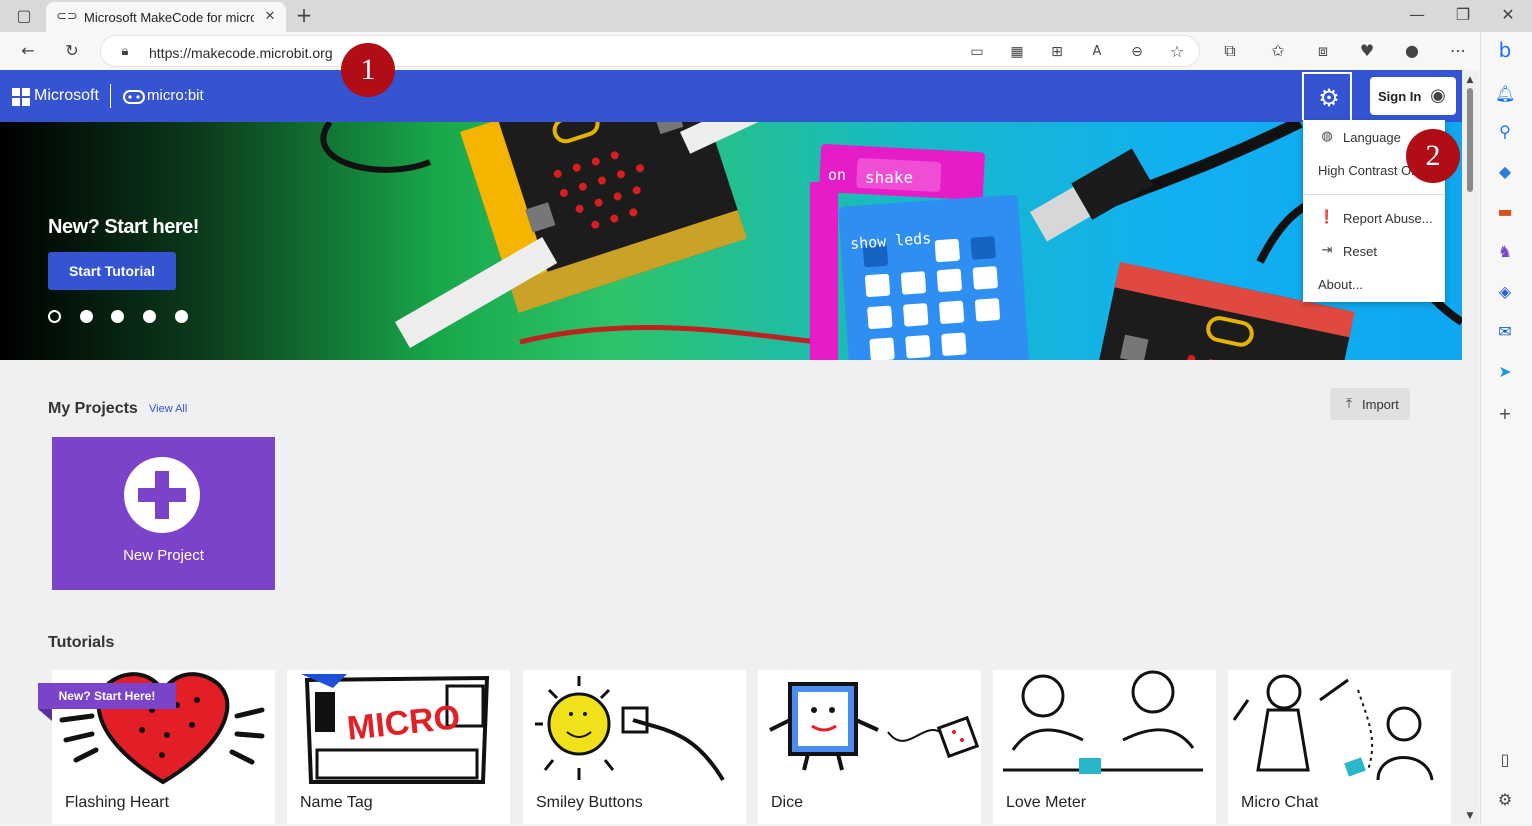 Image resolution: width=1532 pixels, height=826 pixels. Describe the element at coordinates (1458, 51) in the screenshot. I see `more-menu-icon: ⋯` at that location.